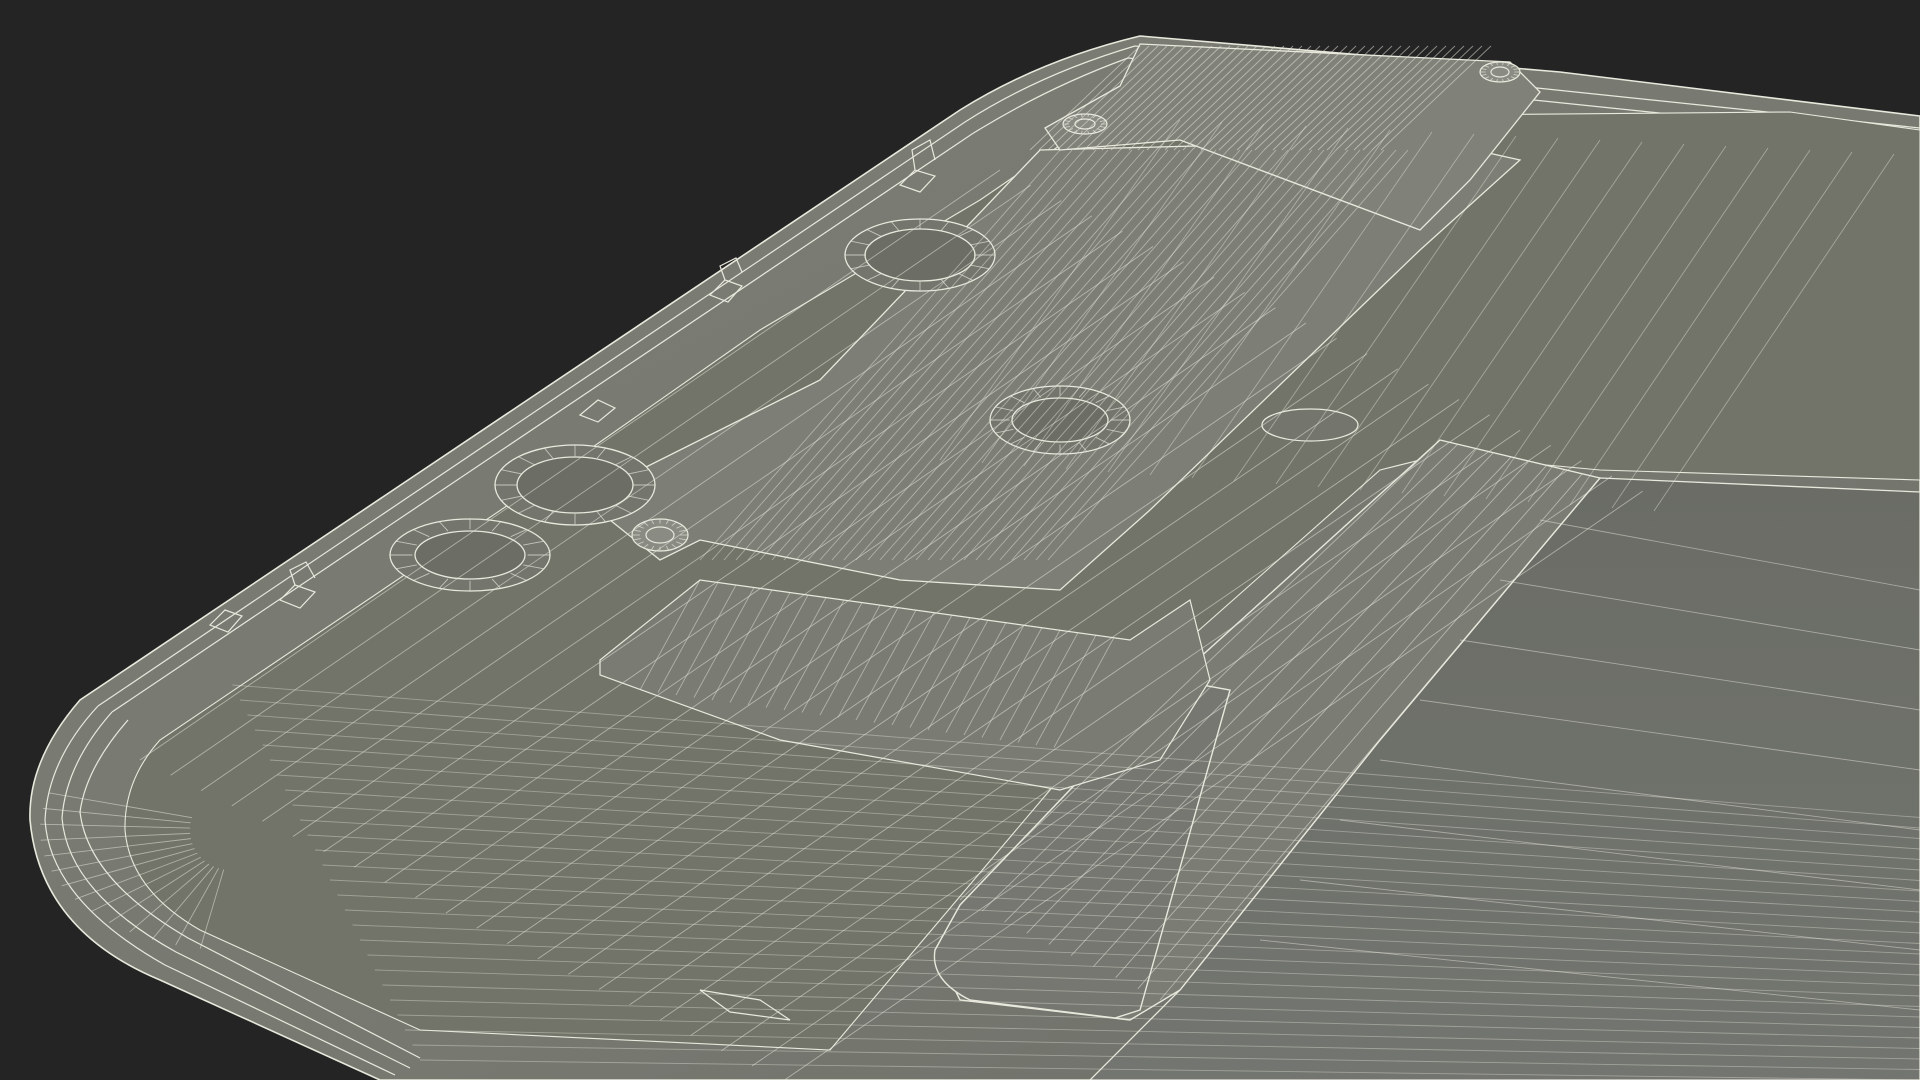 Image resolution: width=1920 pixels, height=1080 pixels. I want to click on sensor-ring, so click(1310, 425).